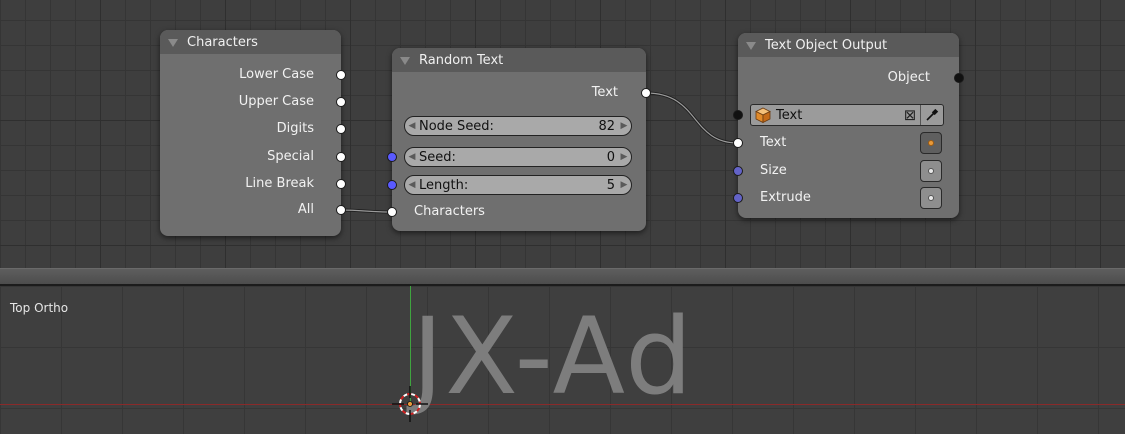 Image resolution: width=1125 pixels, height=434 pixels. Describe the element at coordinates (341, 184) in the screenshot. I see `socket-line-break` at that location.